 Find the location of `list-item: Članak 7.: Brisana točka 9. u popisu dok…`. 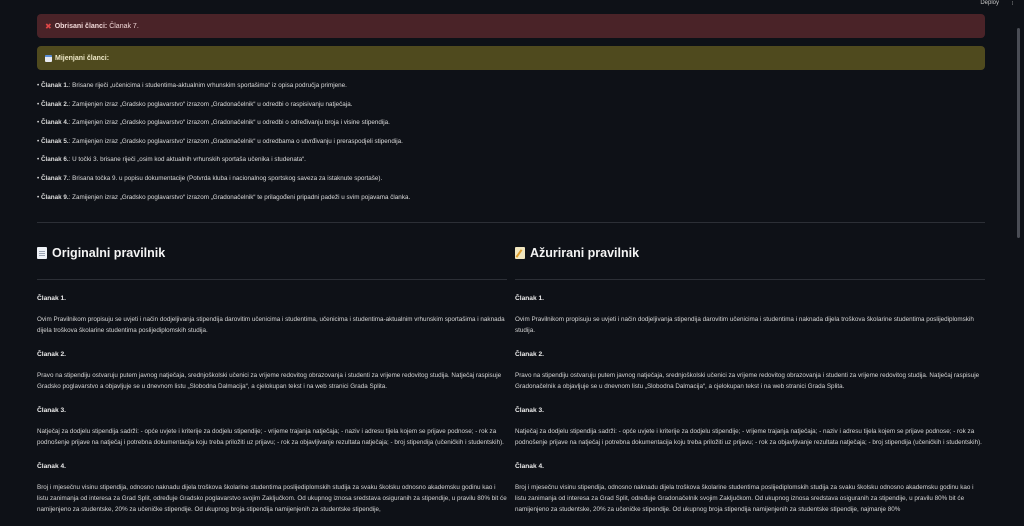

list-item: Članak 7.: Brisana točka 9. u popisu dok… is located at coordinates (511, 179).